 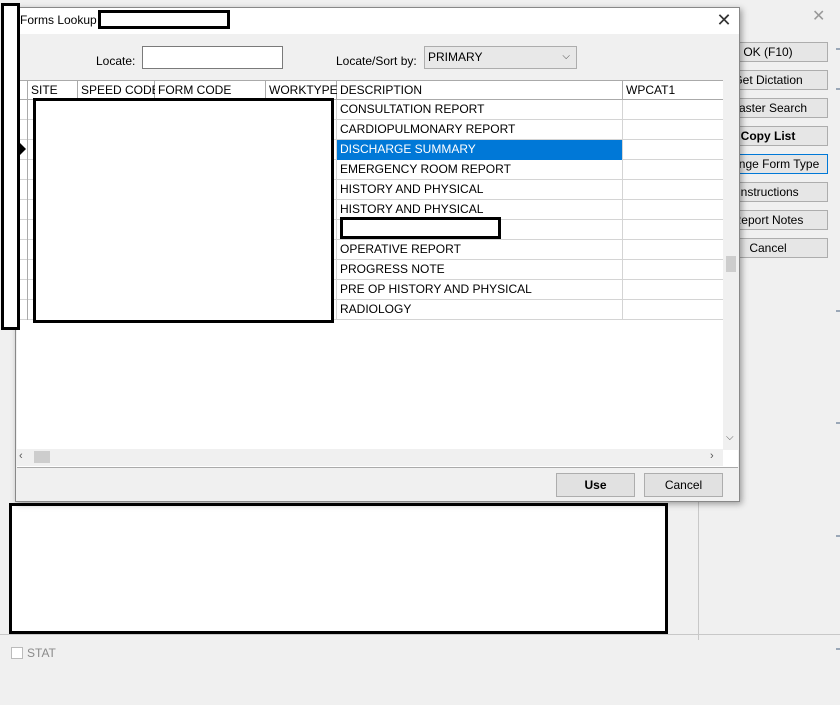 I want to click on vertical-scroll-thumb, so click(x=731, y=264).